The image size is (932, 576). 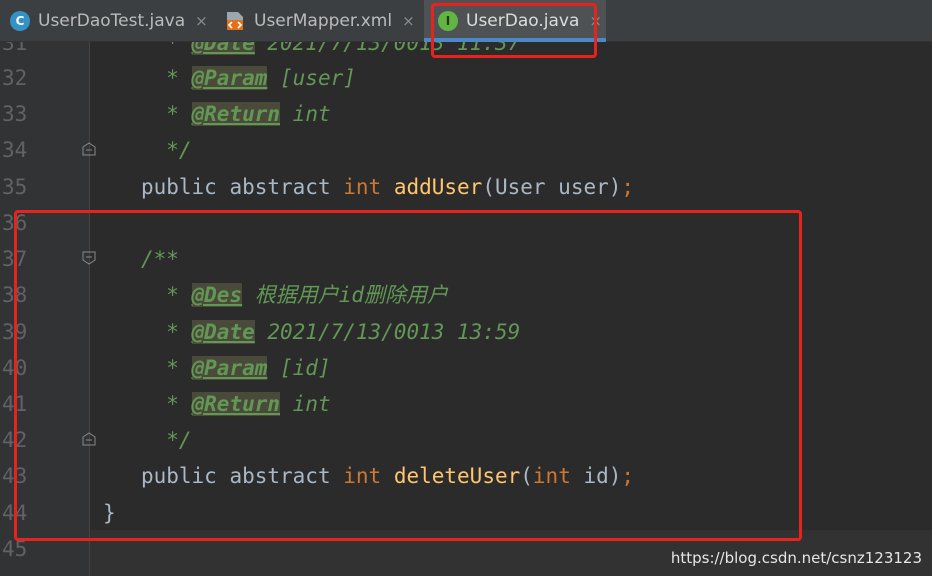 I want to click on highlight-box-active-tab, so click(x=514, y=30).